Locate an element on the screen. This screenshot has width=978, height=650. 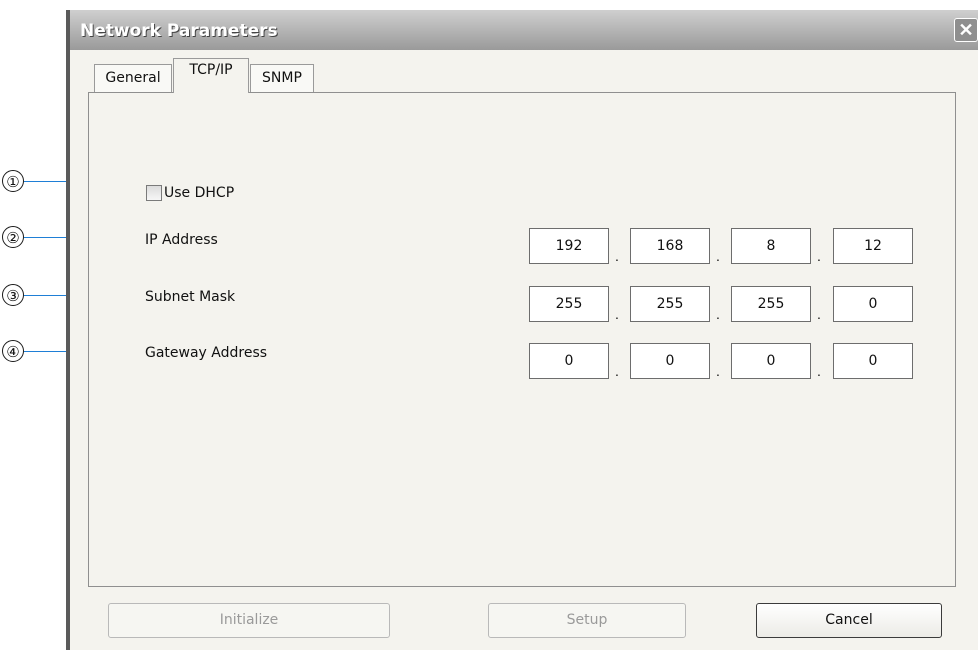
subnet-octet-4-field: 0 is located at coordinates (873, 304).